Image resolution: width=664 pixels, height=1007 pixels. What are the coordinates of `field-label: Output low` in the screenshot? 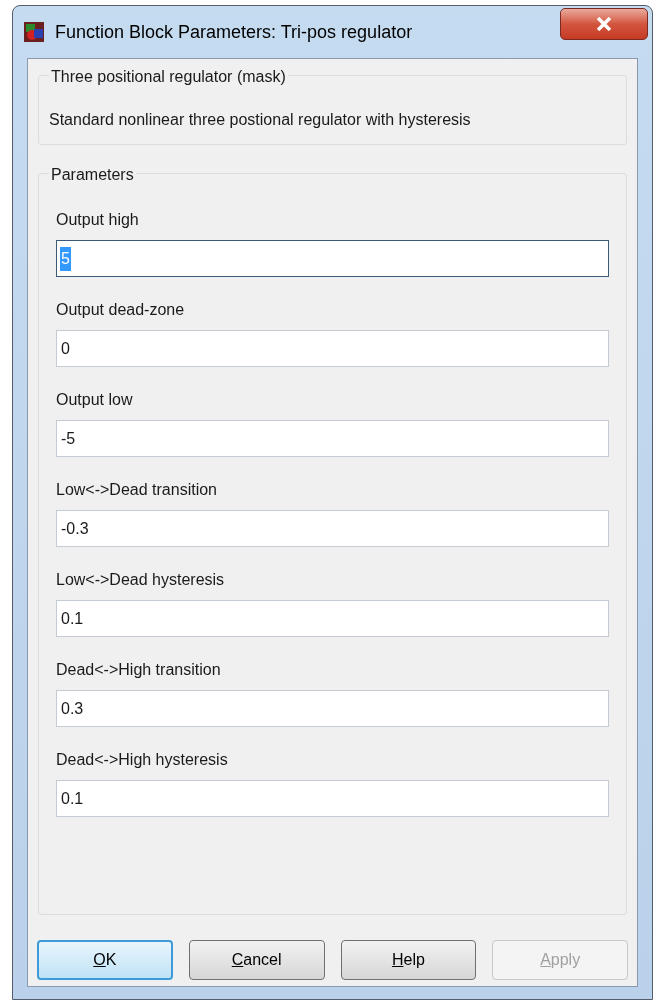 It's located at (95, 400).